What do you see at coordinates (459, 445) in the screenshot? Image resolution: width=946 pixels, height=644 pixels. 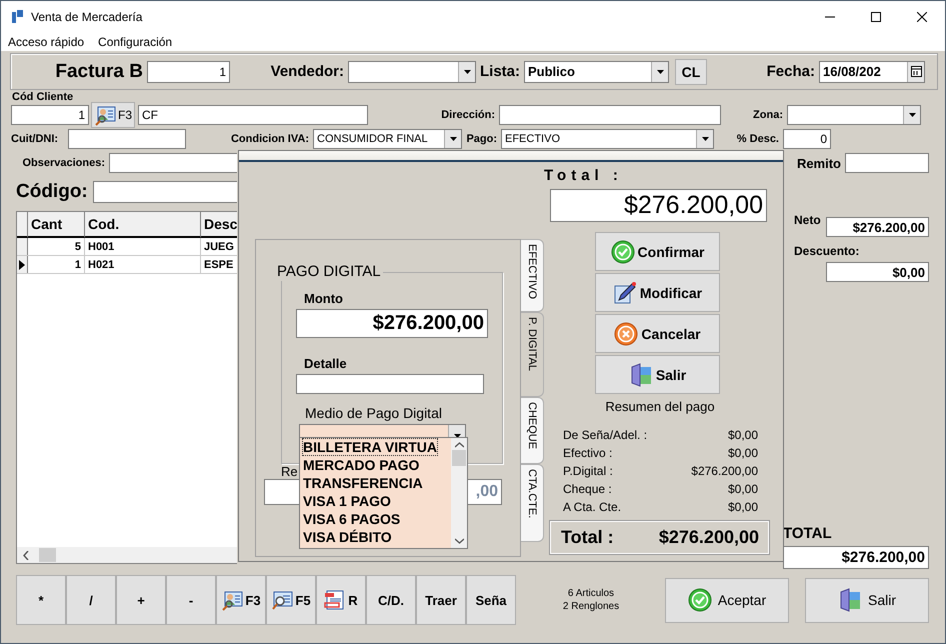 I see `scroll-up-icon` at bounding box center [459, 445].